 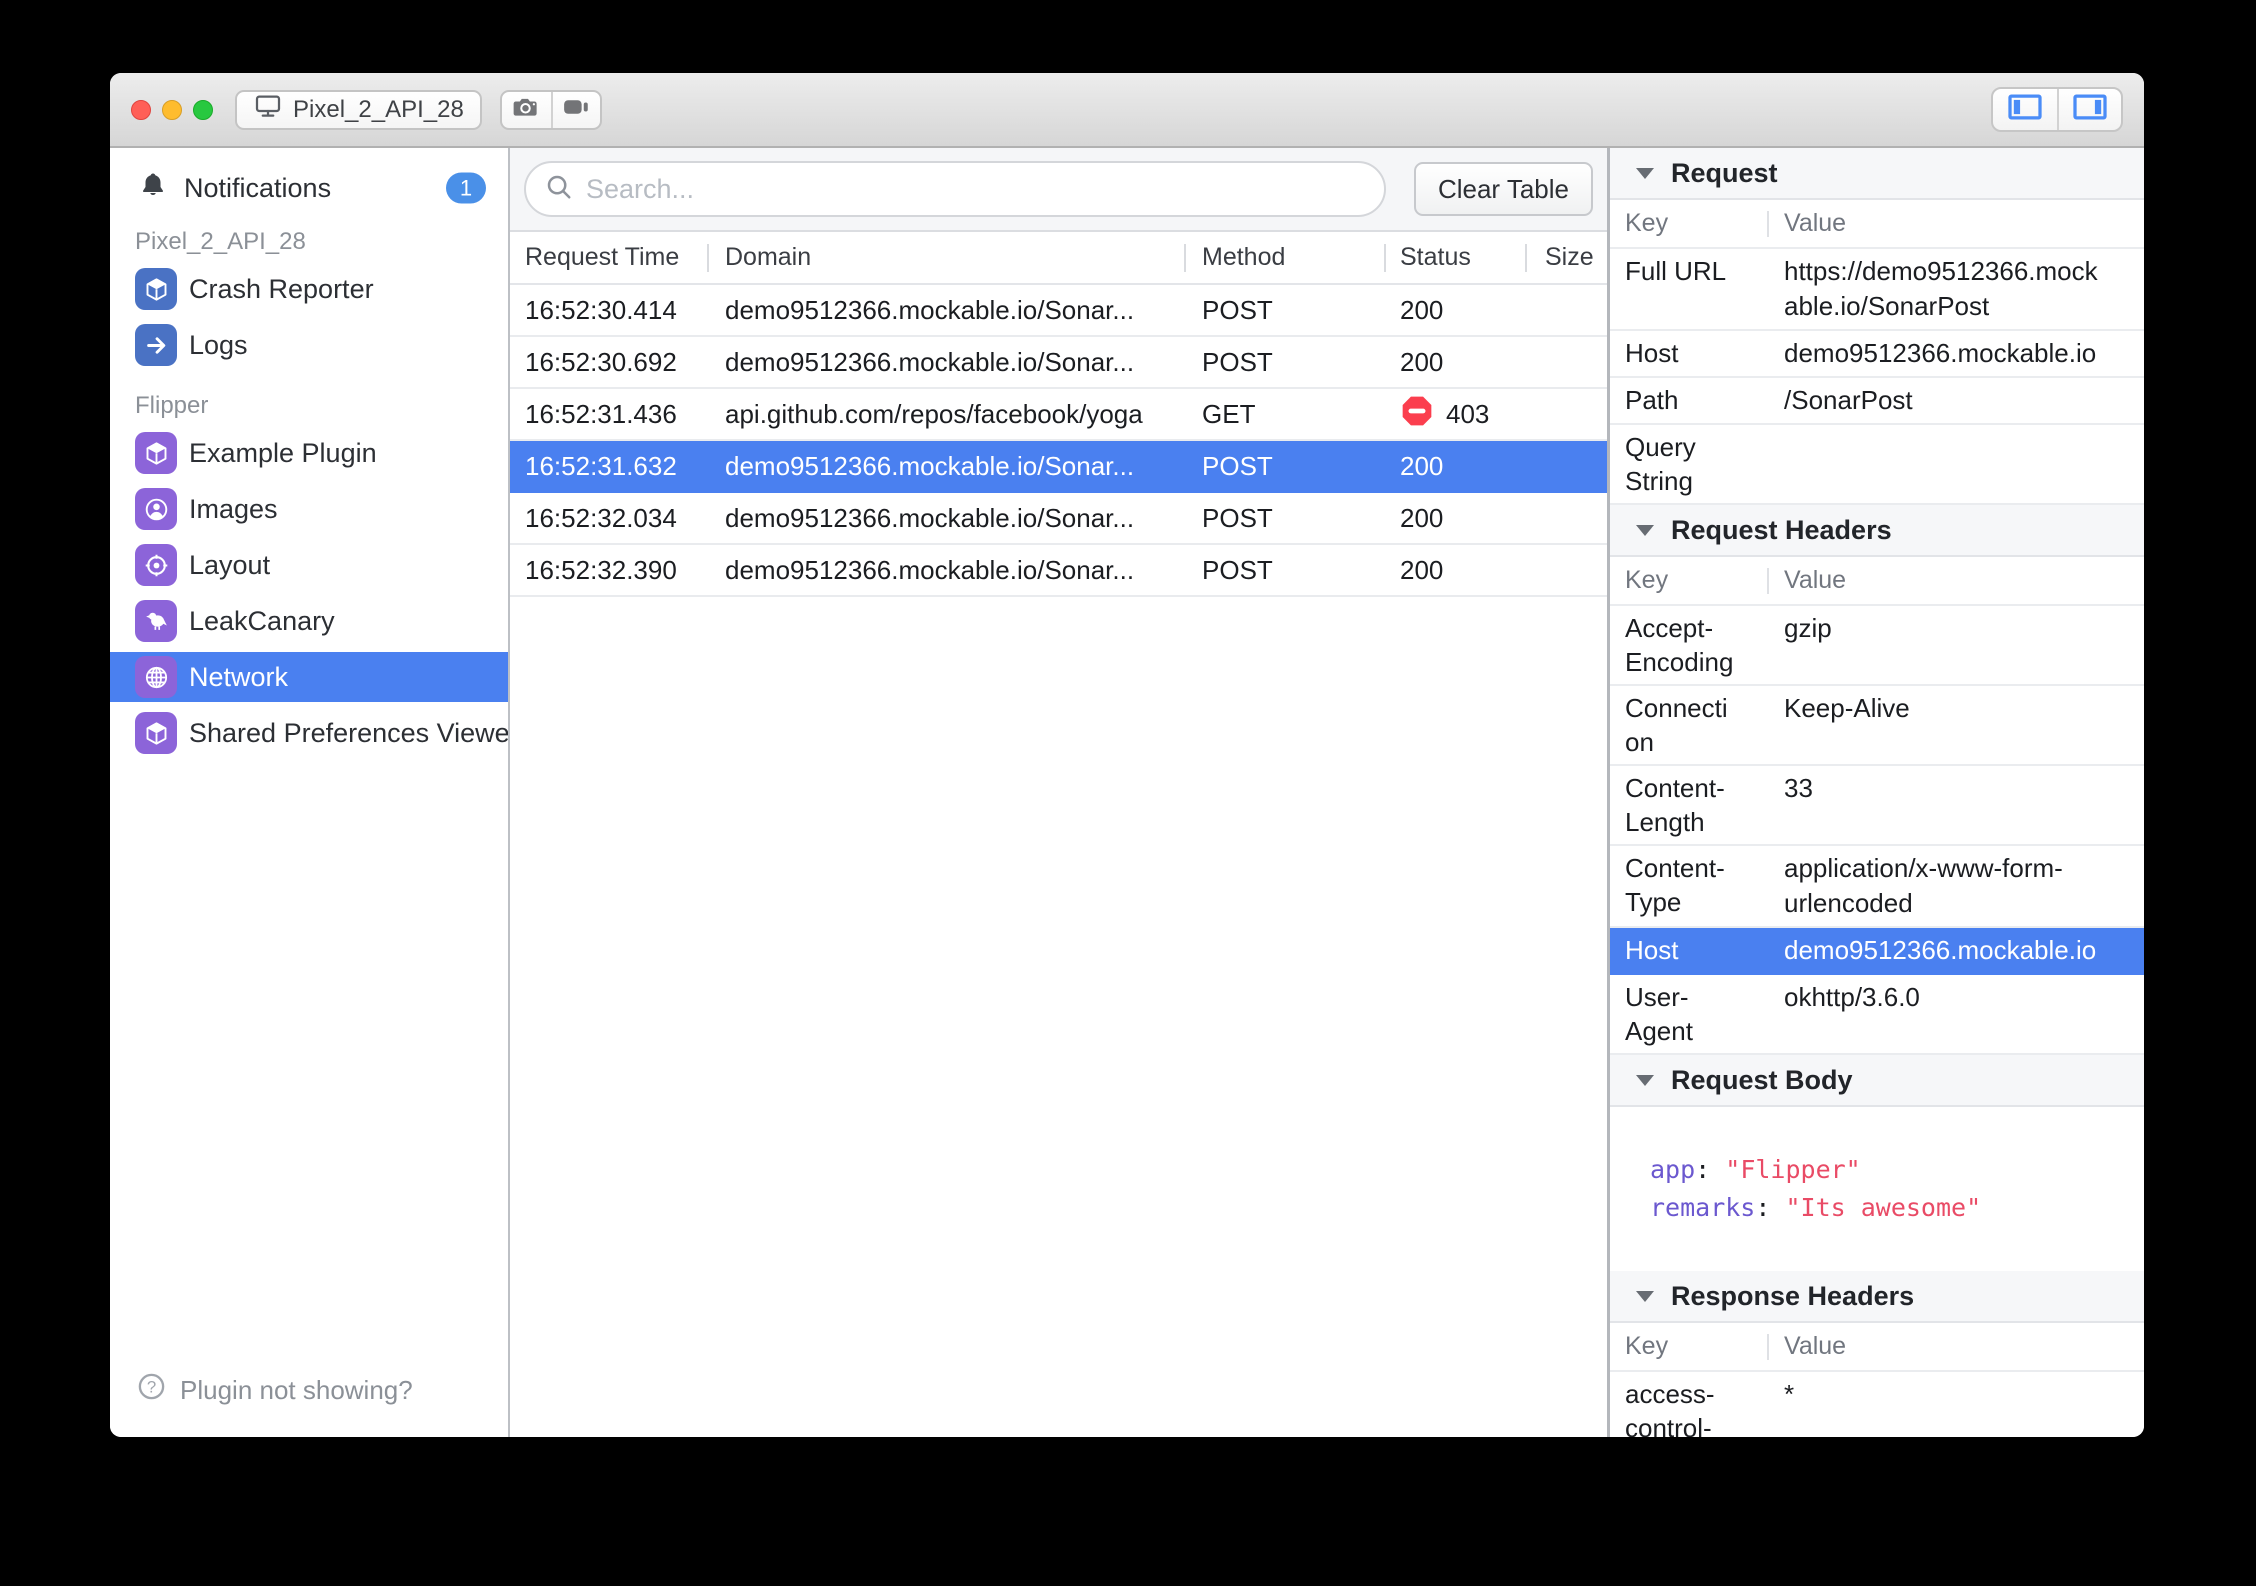 I want to click on kv-key: Content-Length, so click(x=1675, y=805).